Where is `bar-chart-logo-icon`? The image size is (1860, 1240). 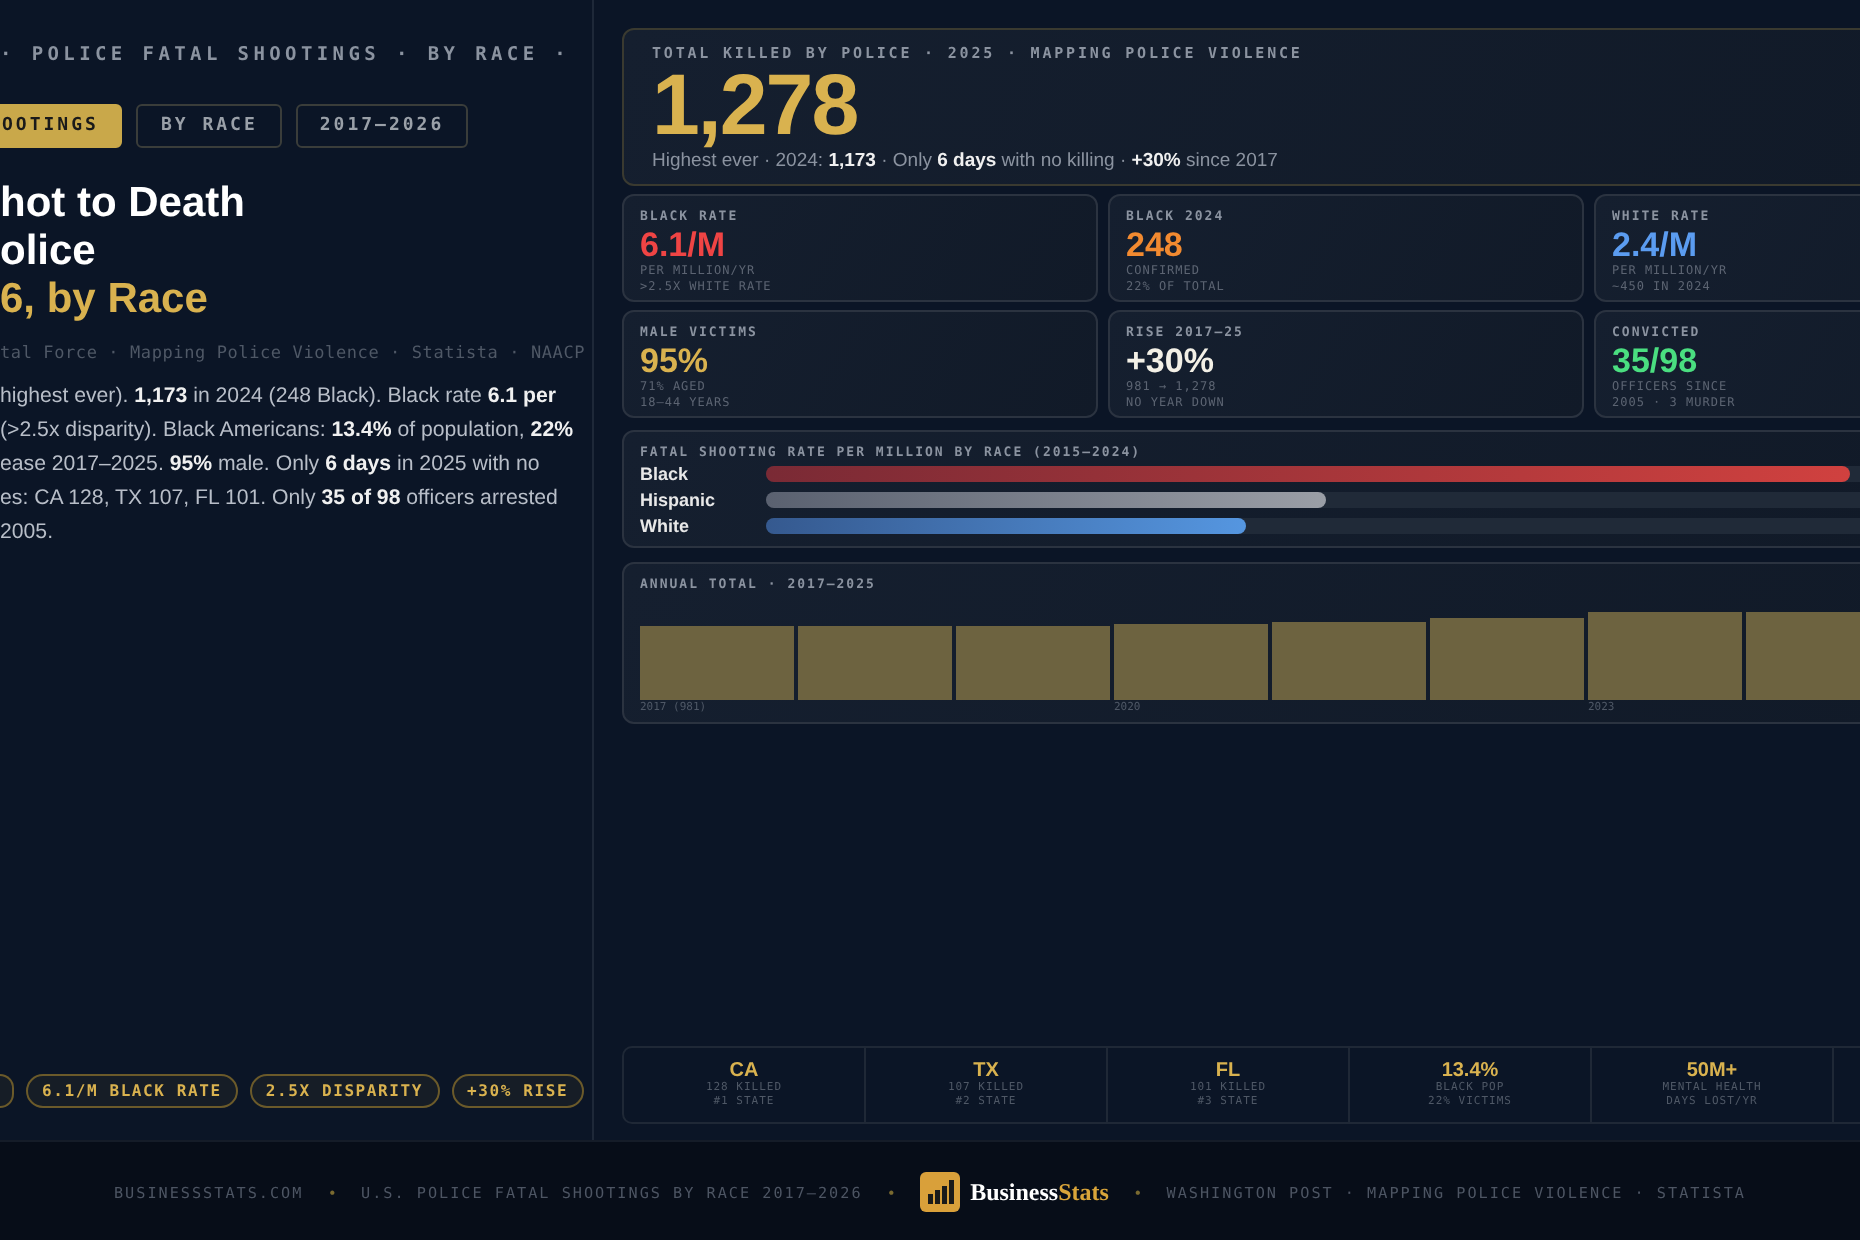 bar-chart-logo-icon is located at coordinates (940, 1192).